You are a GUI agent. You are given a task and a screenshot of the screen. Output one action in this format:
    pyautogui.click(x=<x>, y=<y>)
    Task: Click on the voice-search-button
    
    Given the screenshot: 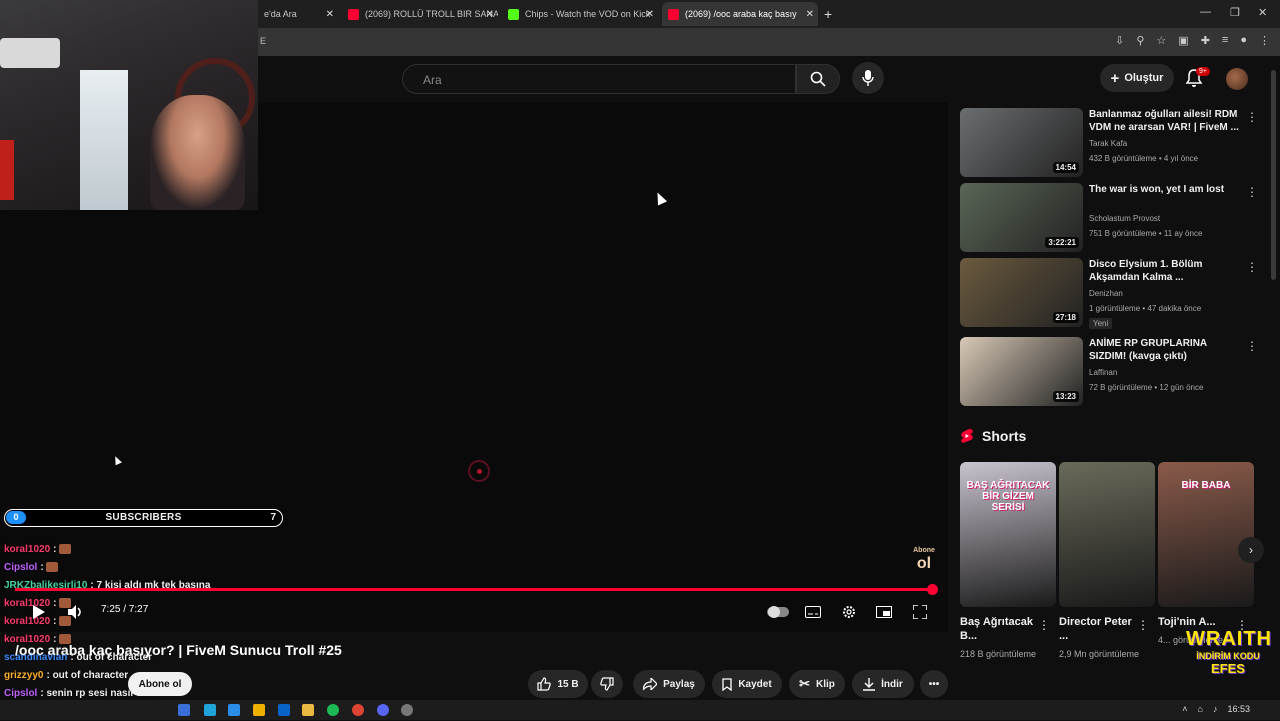 What is the action you would take?
    pyautogui.click(x=868, y=78)
    